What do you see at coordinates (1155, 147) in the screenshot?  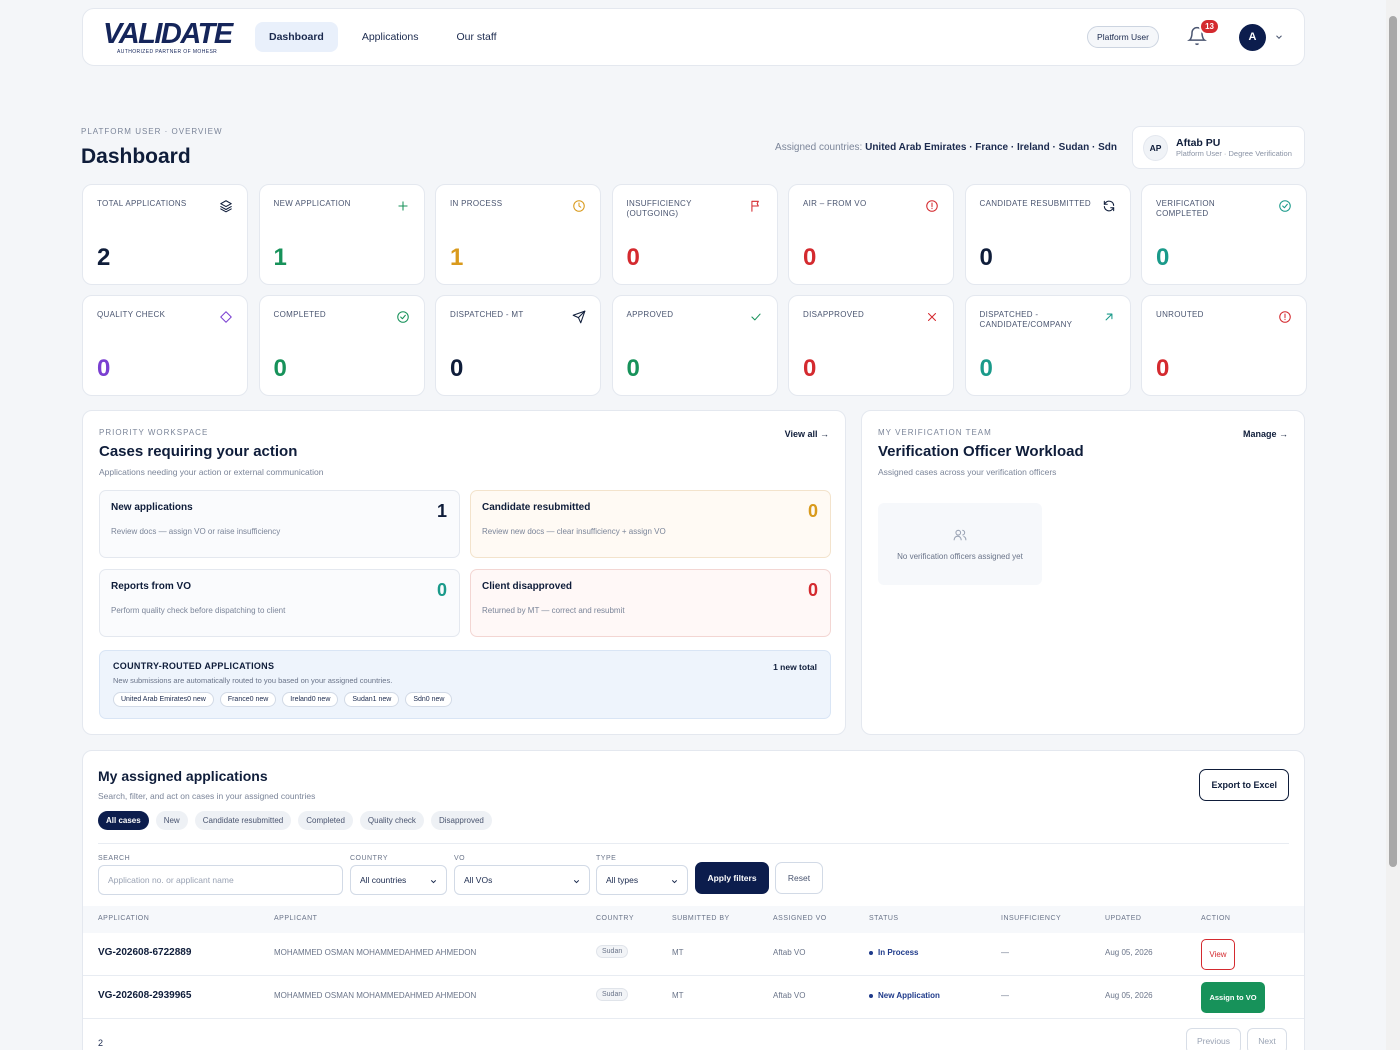 I see `user-card-avatar: AP` at bounding box center [1155, 147].